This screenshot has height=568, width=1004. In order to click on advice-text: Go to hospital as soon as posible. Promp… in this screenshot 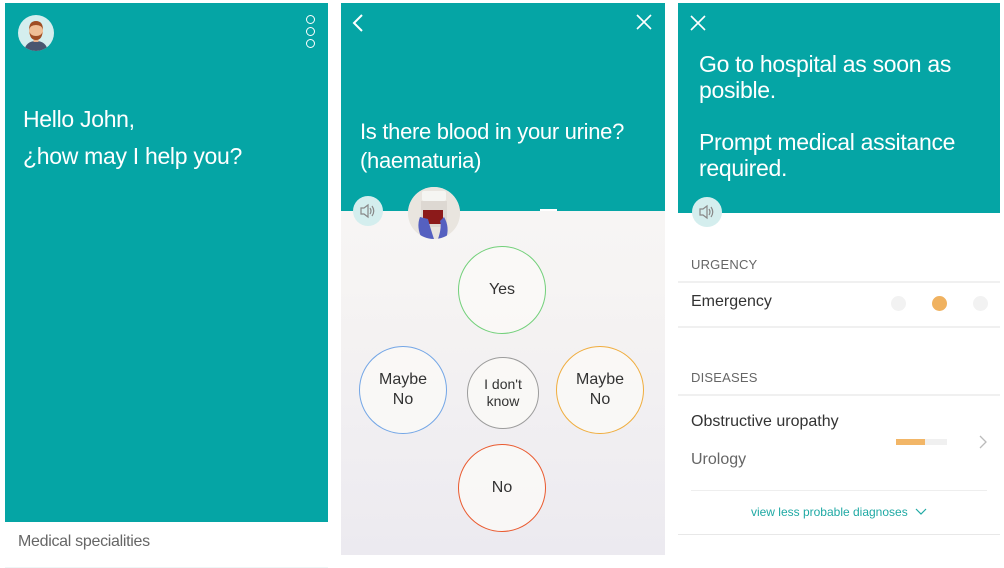, I will do `click(839, 116)`.